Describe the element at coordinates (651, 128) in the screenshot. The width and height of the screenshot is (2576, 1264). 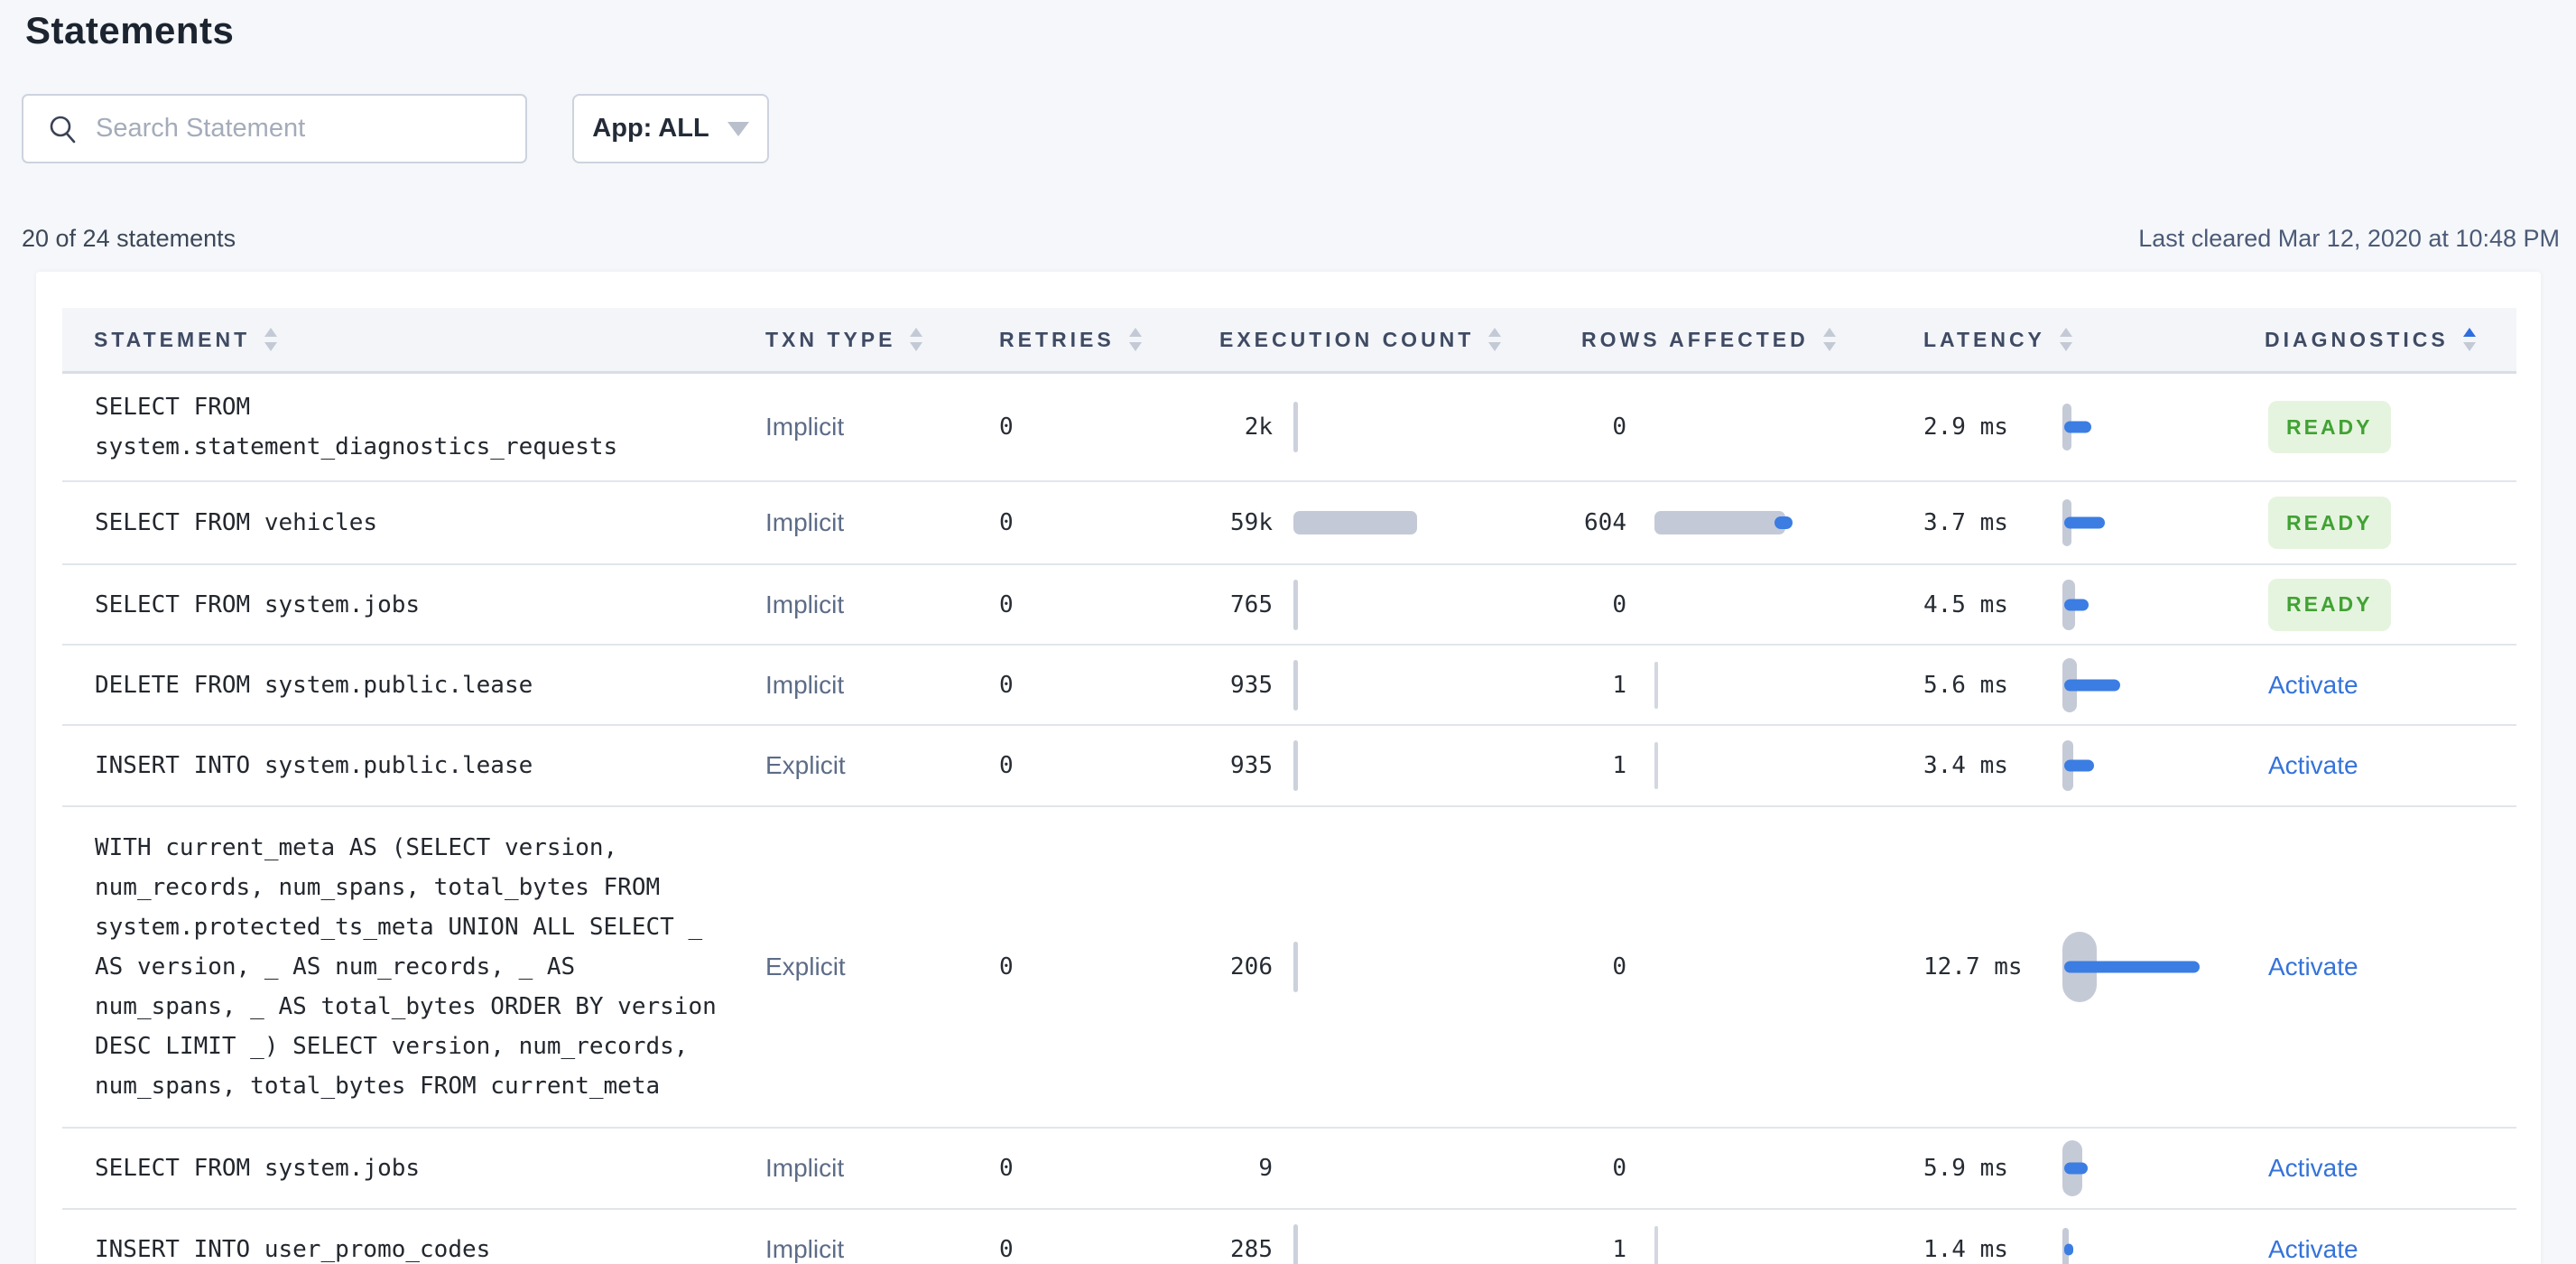
I see `app-filter-label: App: ALL` at that location.